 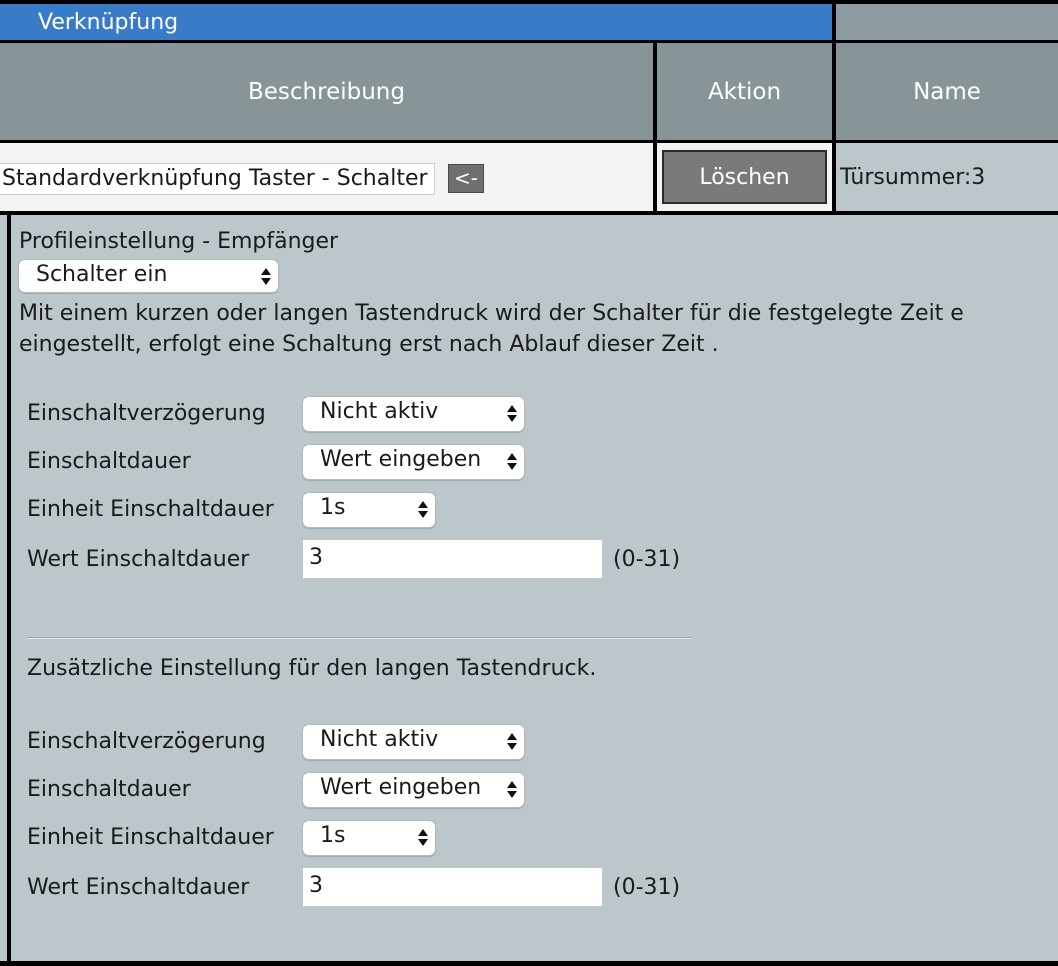 What do you see at coordinates (379, 739) in the screenshot?
I see `long-delay-select-value: Nicht aktiv` at bounding box center [379, 739].